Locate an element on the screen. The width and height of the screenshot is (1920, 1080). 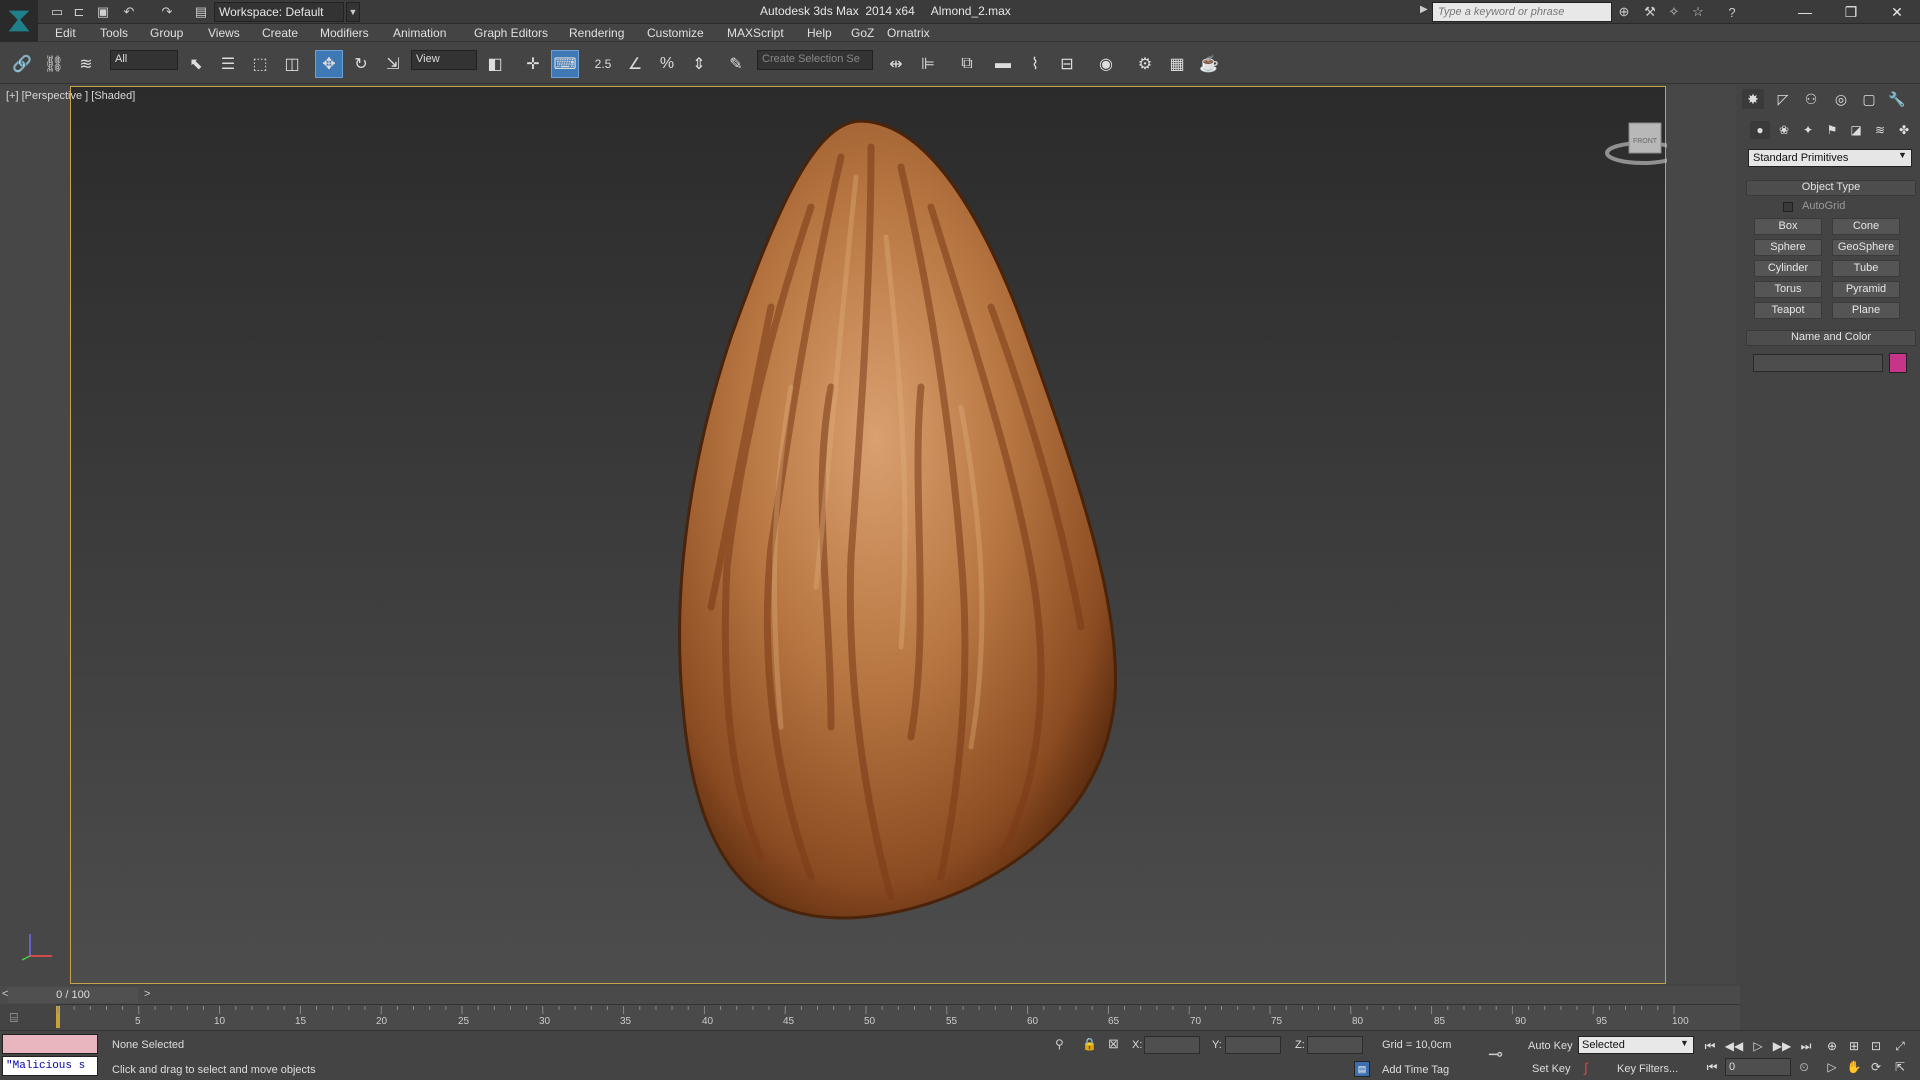
isolate-selection-icon: ⚲ is located at coordinates (1059, 1044).